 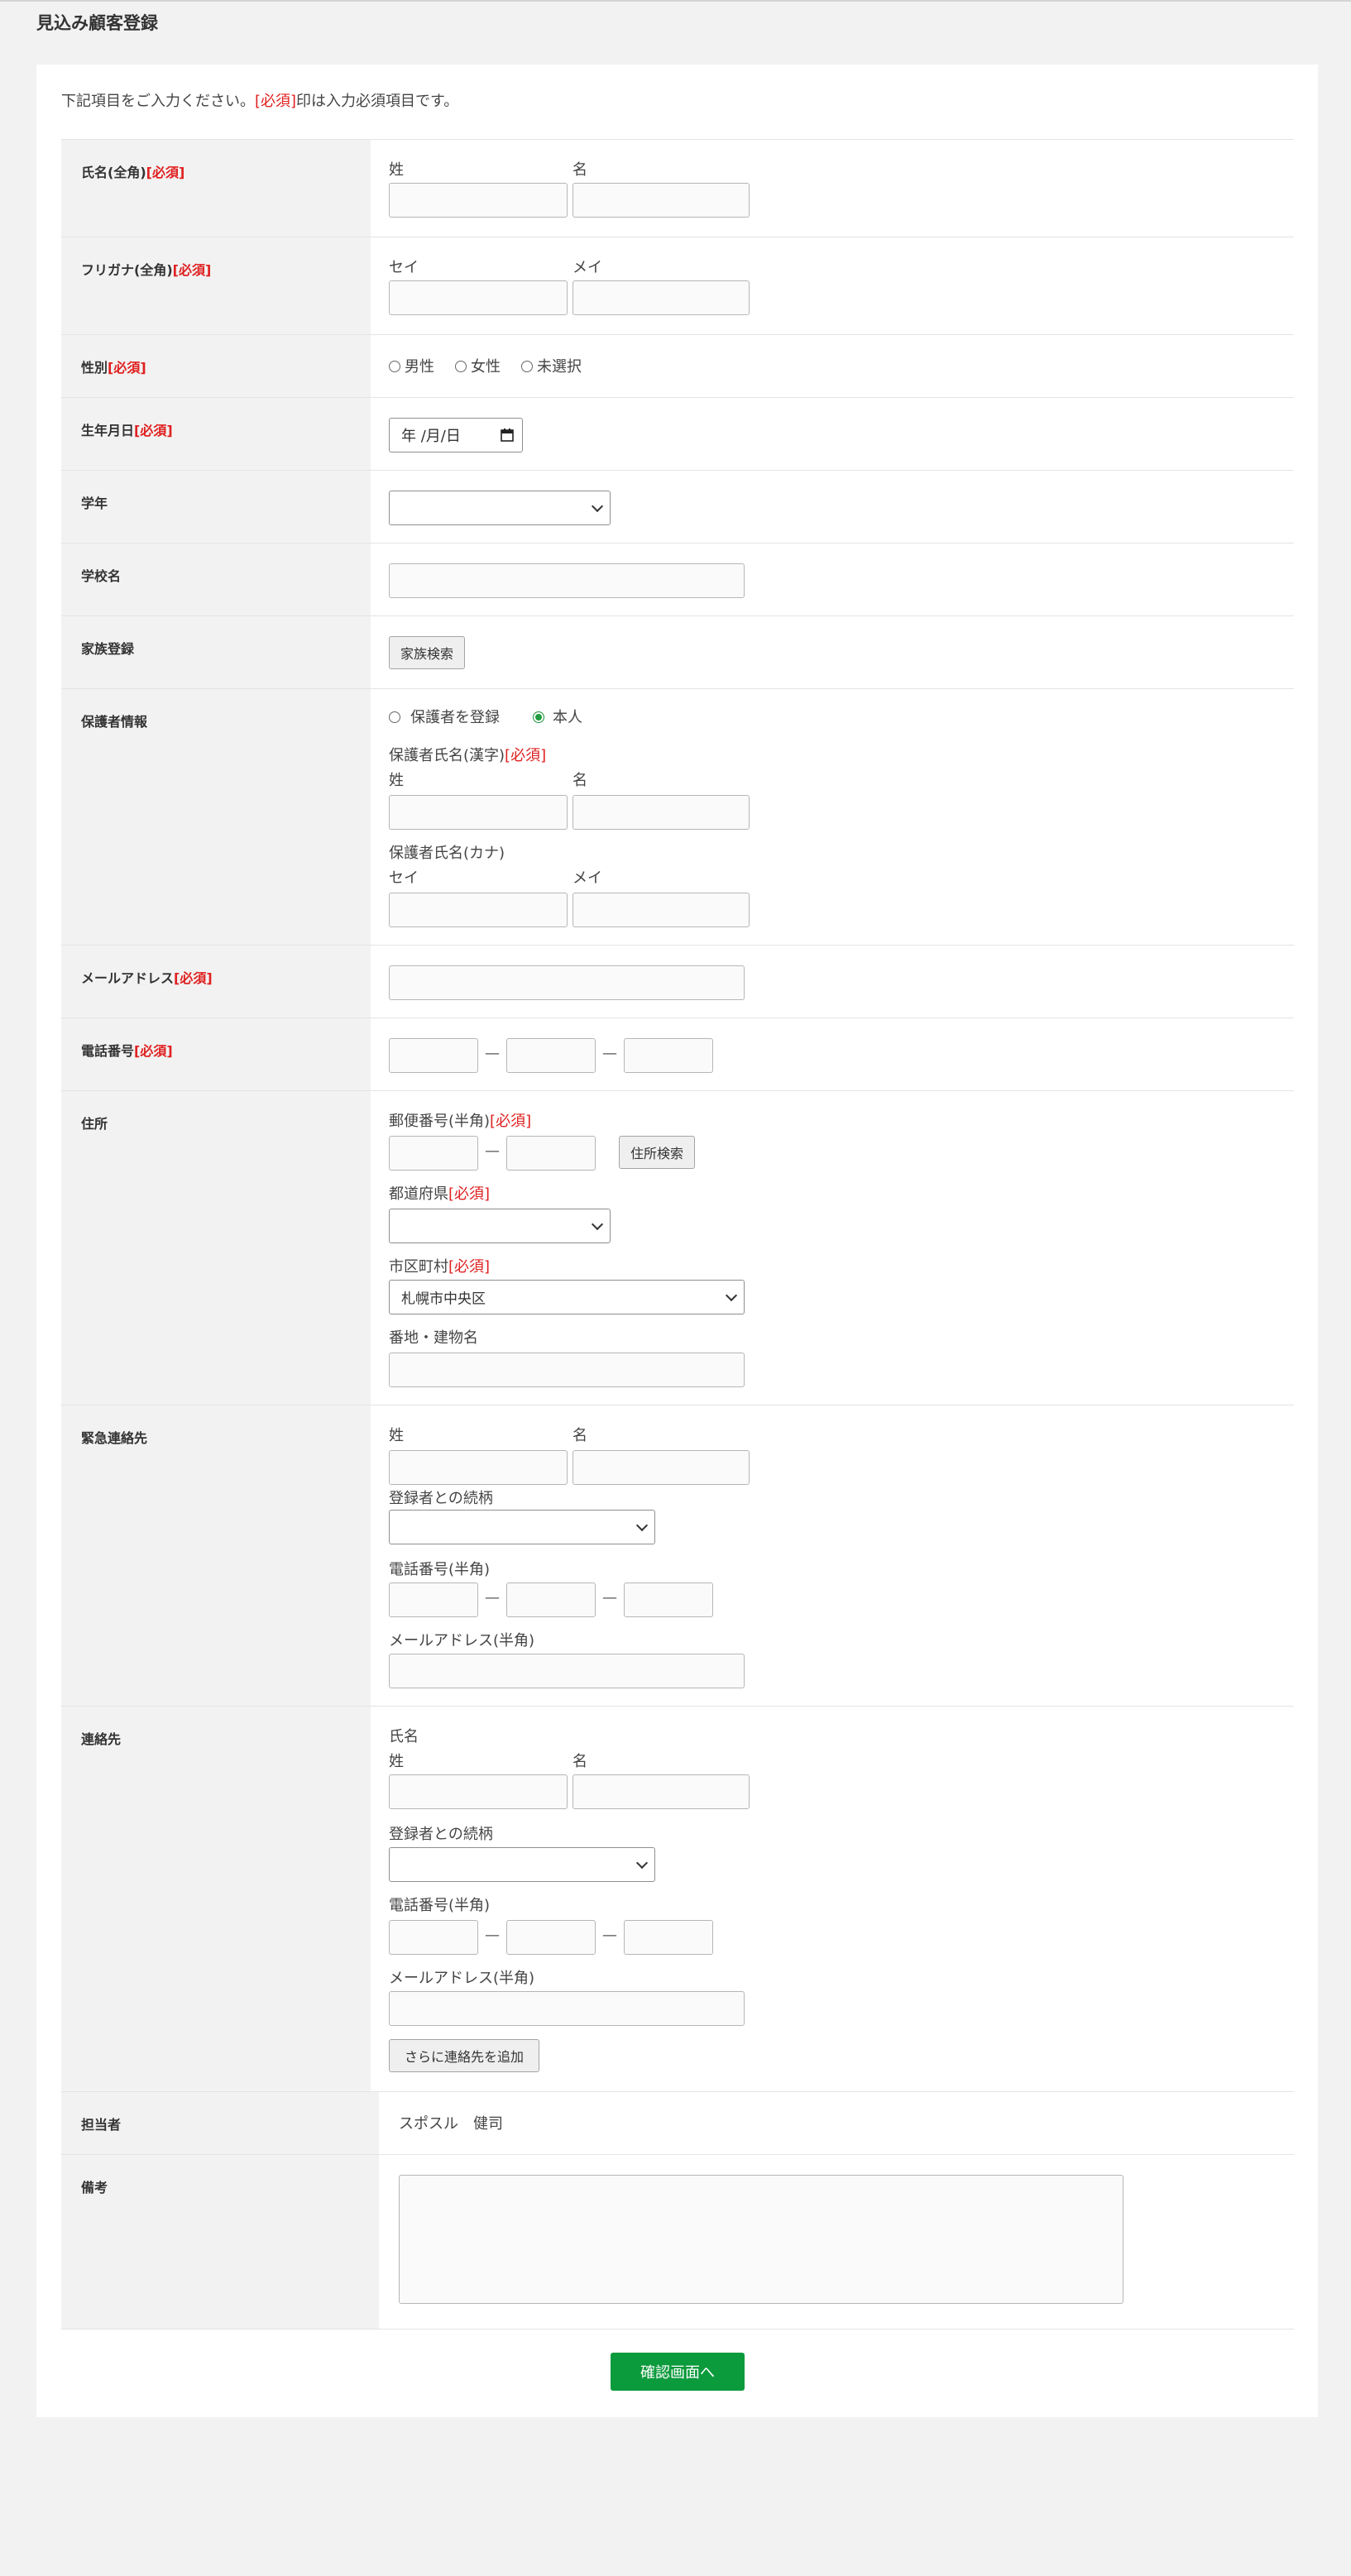 I want to click on contact-name-label: 氏名, so click(x=404, y=1736).